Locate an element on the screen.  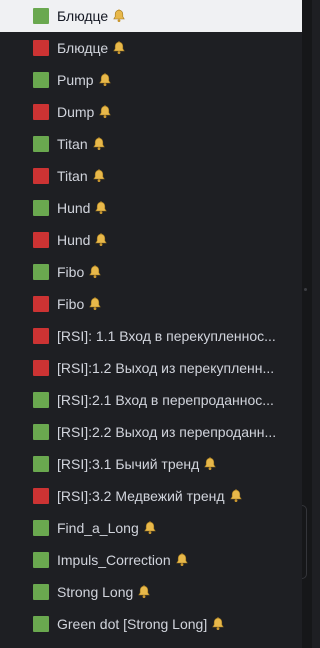
alert-item-label: Pump is located at coordinates (75, 80).